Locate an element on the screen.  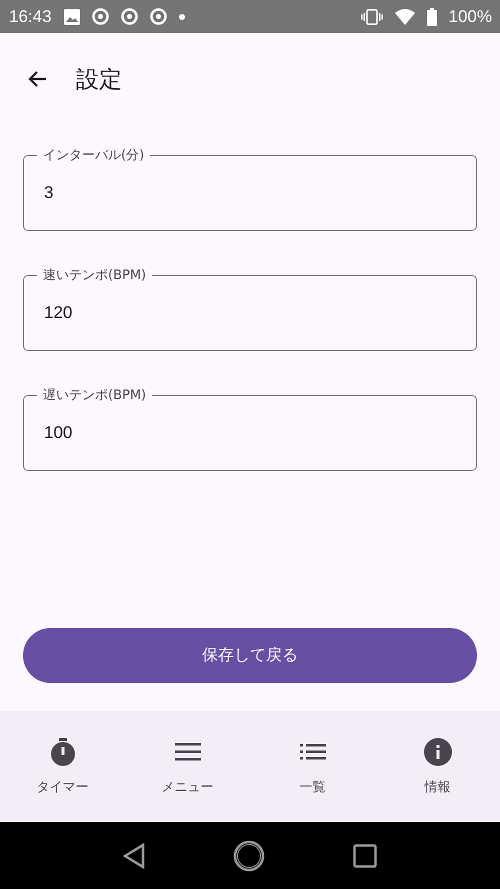
field-label: インターバル(分) is located at coordinates (93, 155).